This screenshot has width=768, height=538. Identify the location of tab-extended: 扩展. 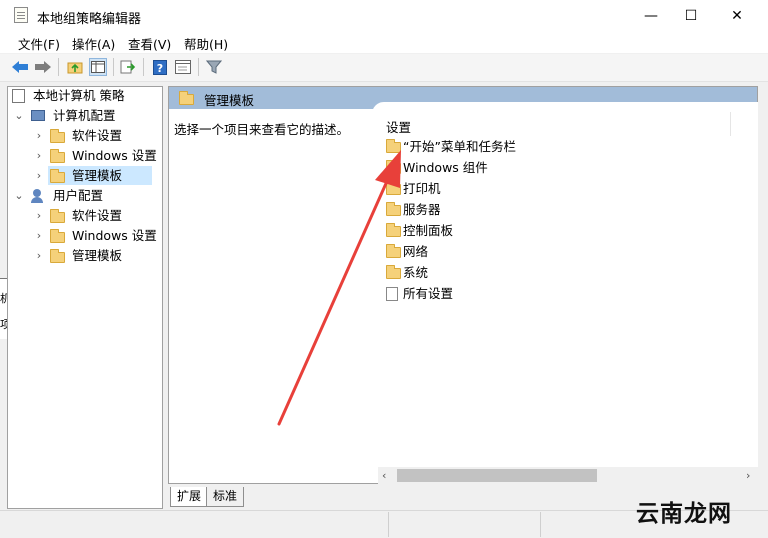
(189, 497).